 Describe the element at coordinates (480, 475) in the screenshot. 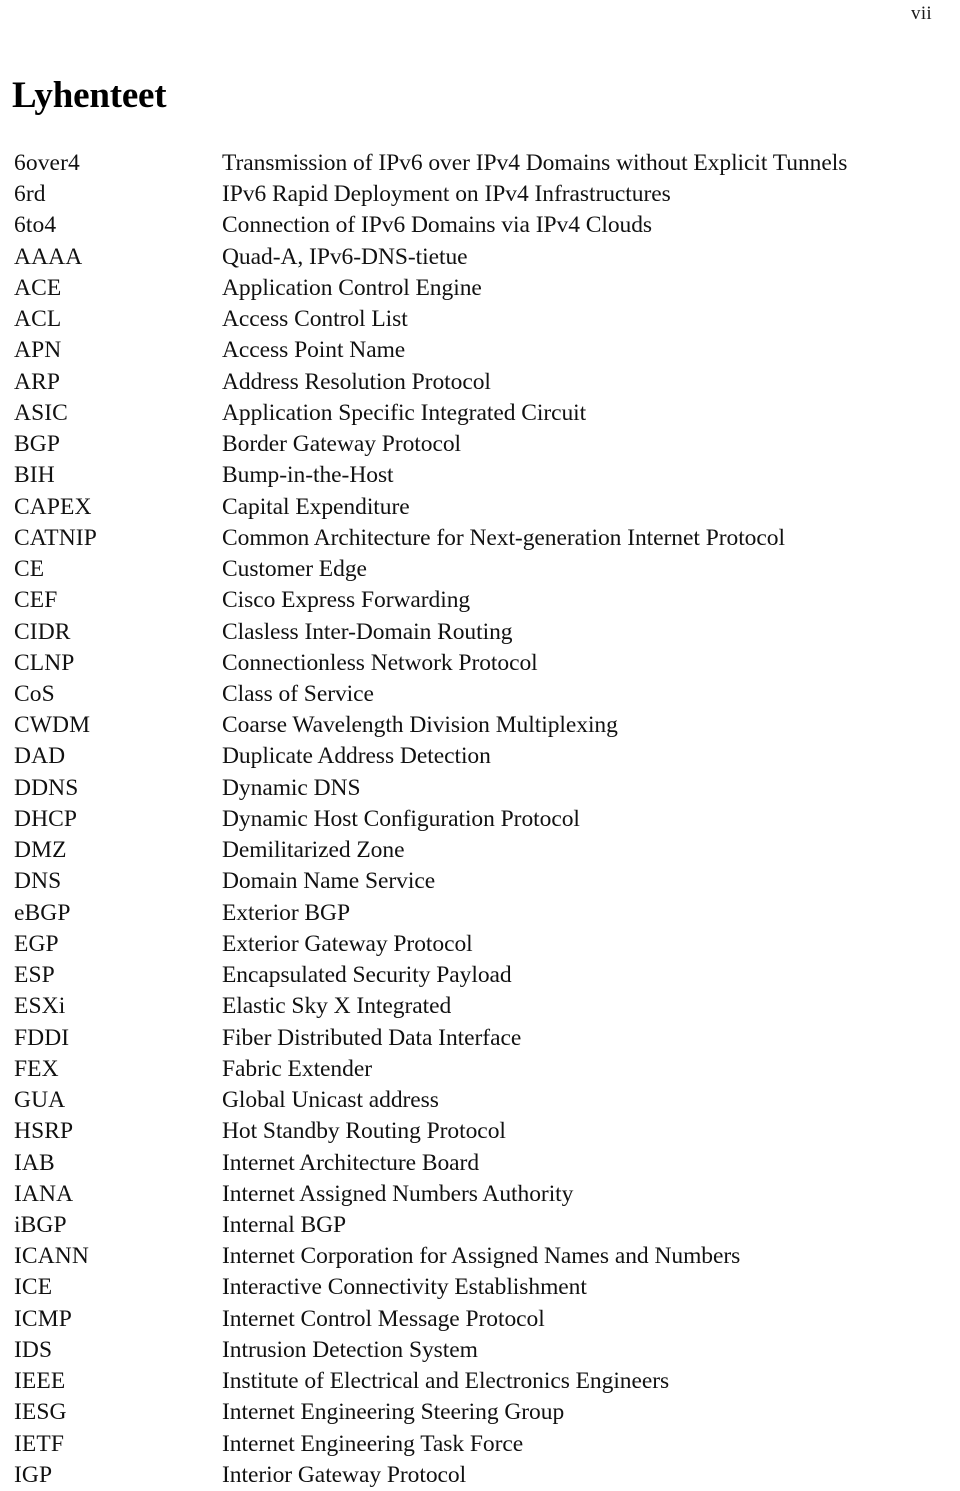

I see `abbreviation-row: BIH Bump-in-the-Host` at that location.